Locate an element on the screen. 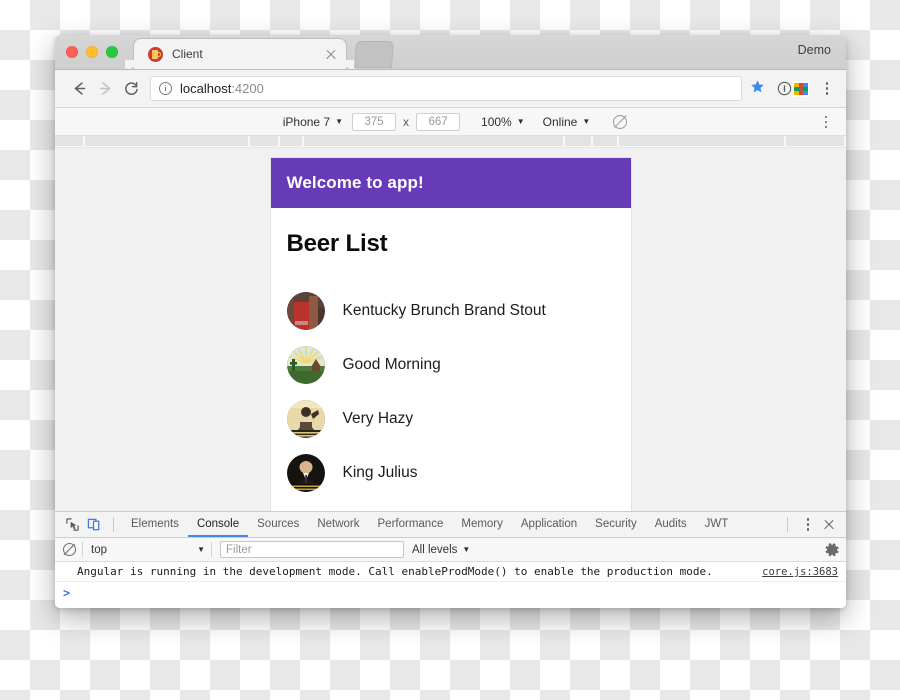 The image size is (900, 700). list-item: Kentucky Brunch Brand Stout is located at coordinates (450, 311).